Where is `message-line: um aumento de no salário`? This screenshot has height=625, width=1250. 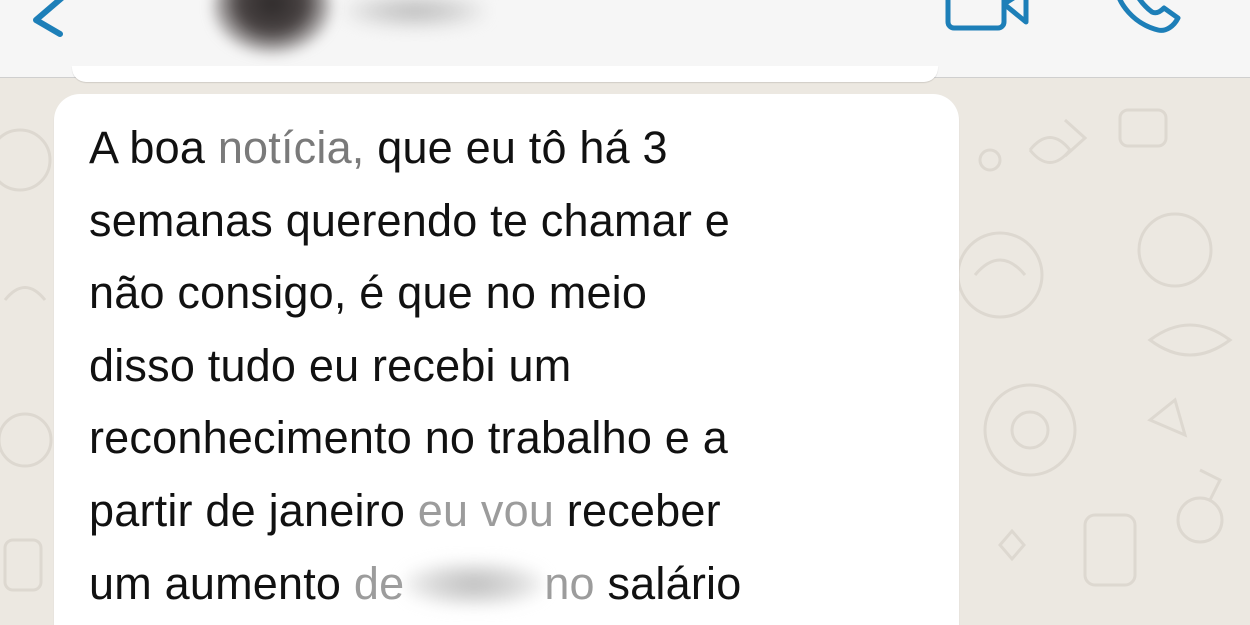 message-line: um aumento de no salário is located at coordinates (519, 584).